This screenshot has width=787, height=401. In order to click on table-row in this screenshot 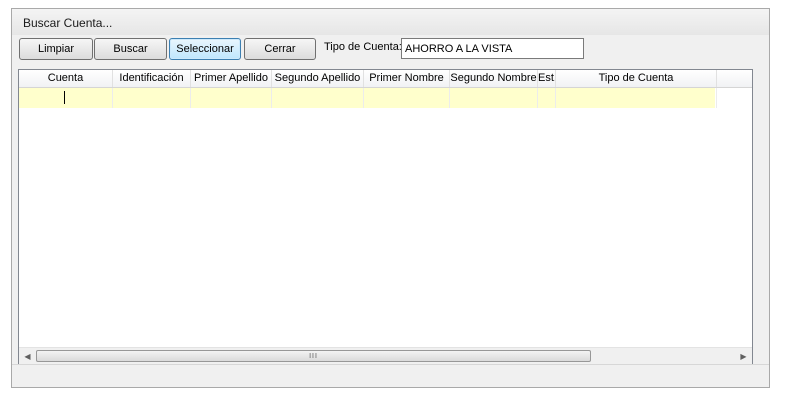, I will do `click(368, 98)`.